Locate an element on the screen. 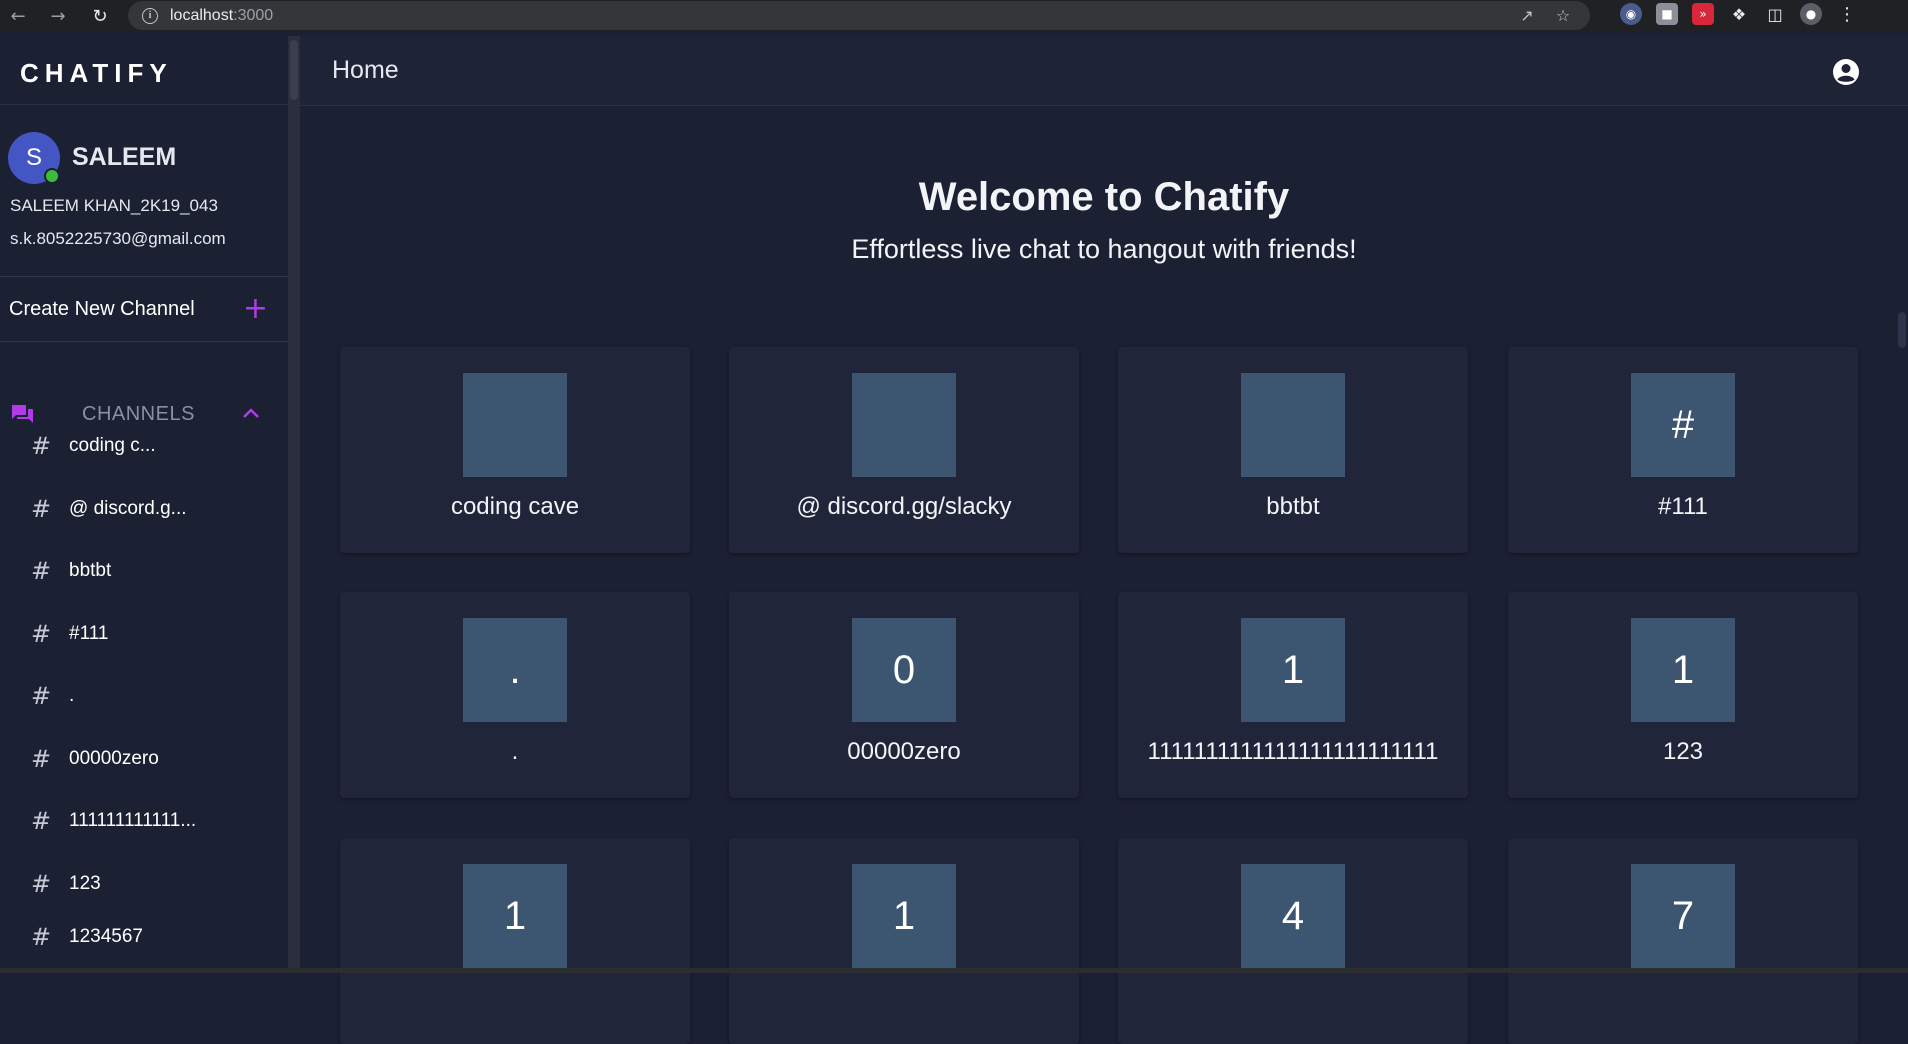 This screenshot has width=1908, height=1044. channel-card: # #111 is located at coordinates (1683, 450).